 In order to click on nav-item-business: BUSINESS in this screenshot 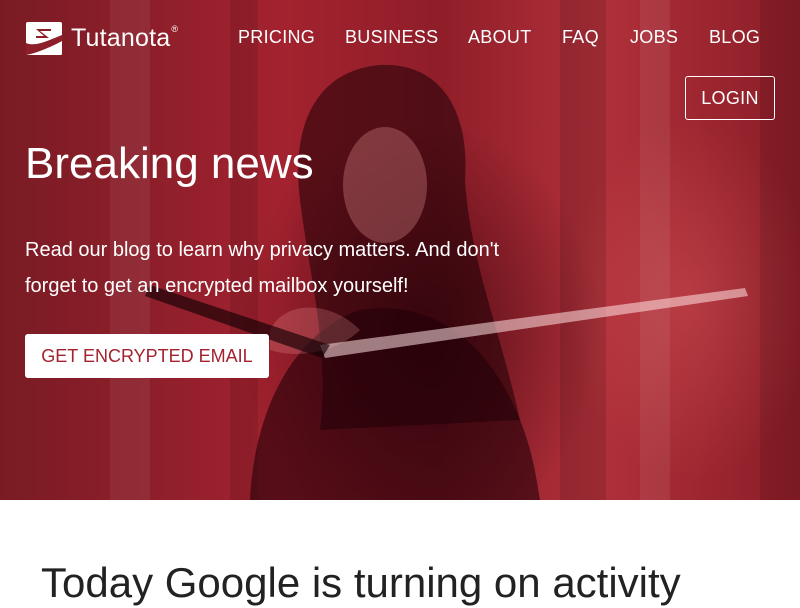, I will do `click(391, 37)`.